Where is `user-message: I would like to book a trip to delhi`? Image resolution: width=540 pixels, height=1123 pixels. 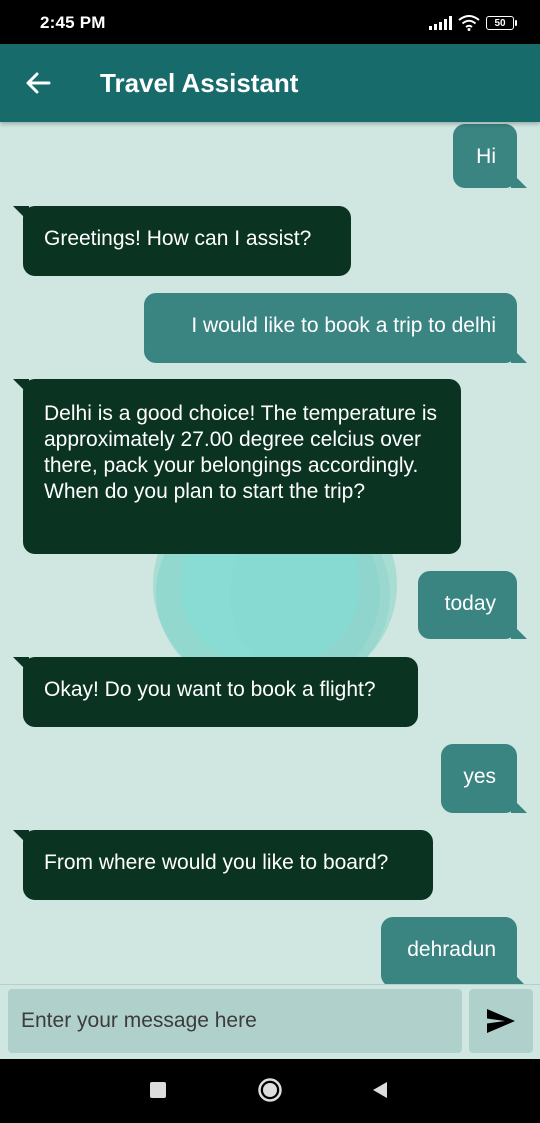
user-message: I would like to book a trip to delhi is located at coordinates (335, 328).